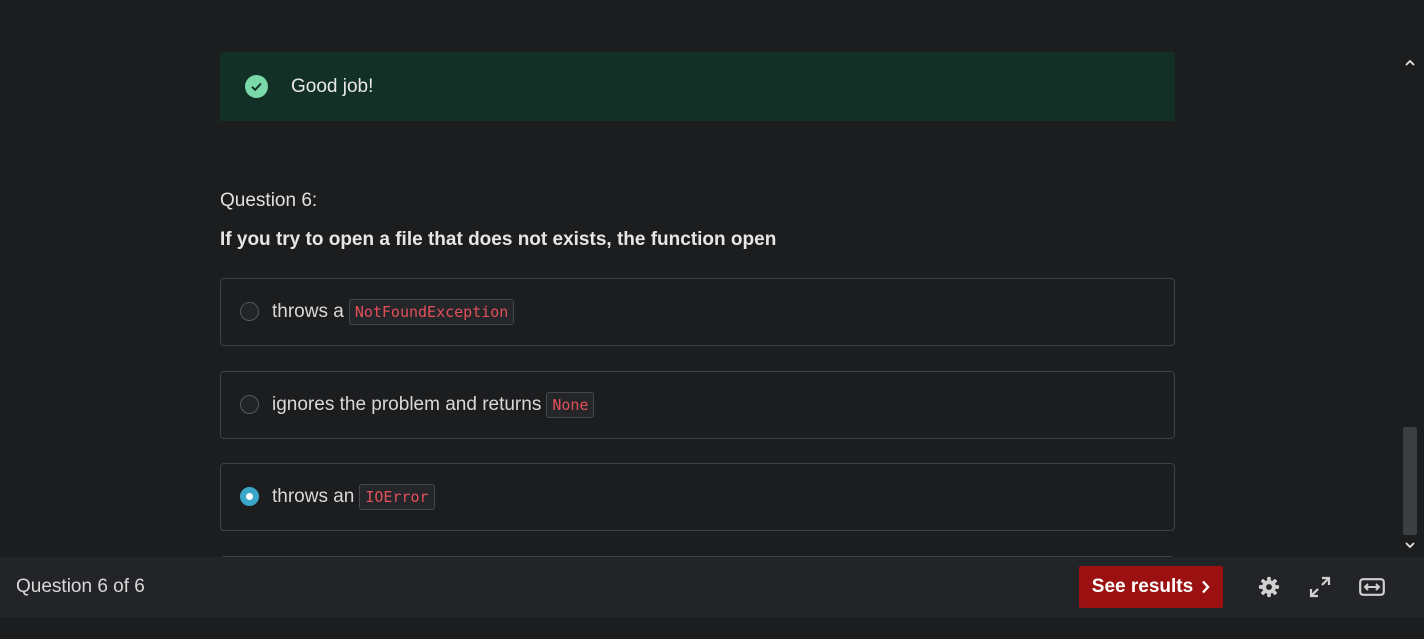 This screenshot has height=639, width=1424. What do you see at coordinates (1320, 587) in the screenshot?
I see `expand-icon` at bounding box center [1320, 587].